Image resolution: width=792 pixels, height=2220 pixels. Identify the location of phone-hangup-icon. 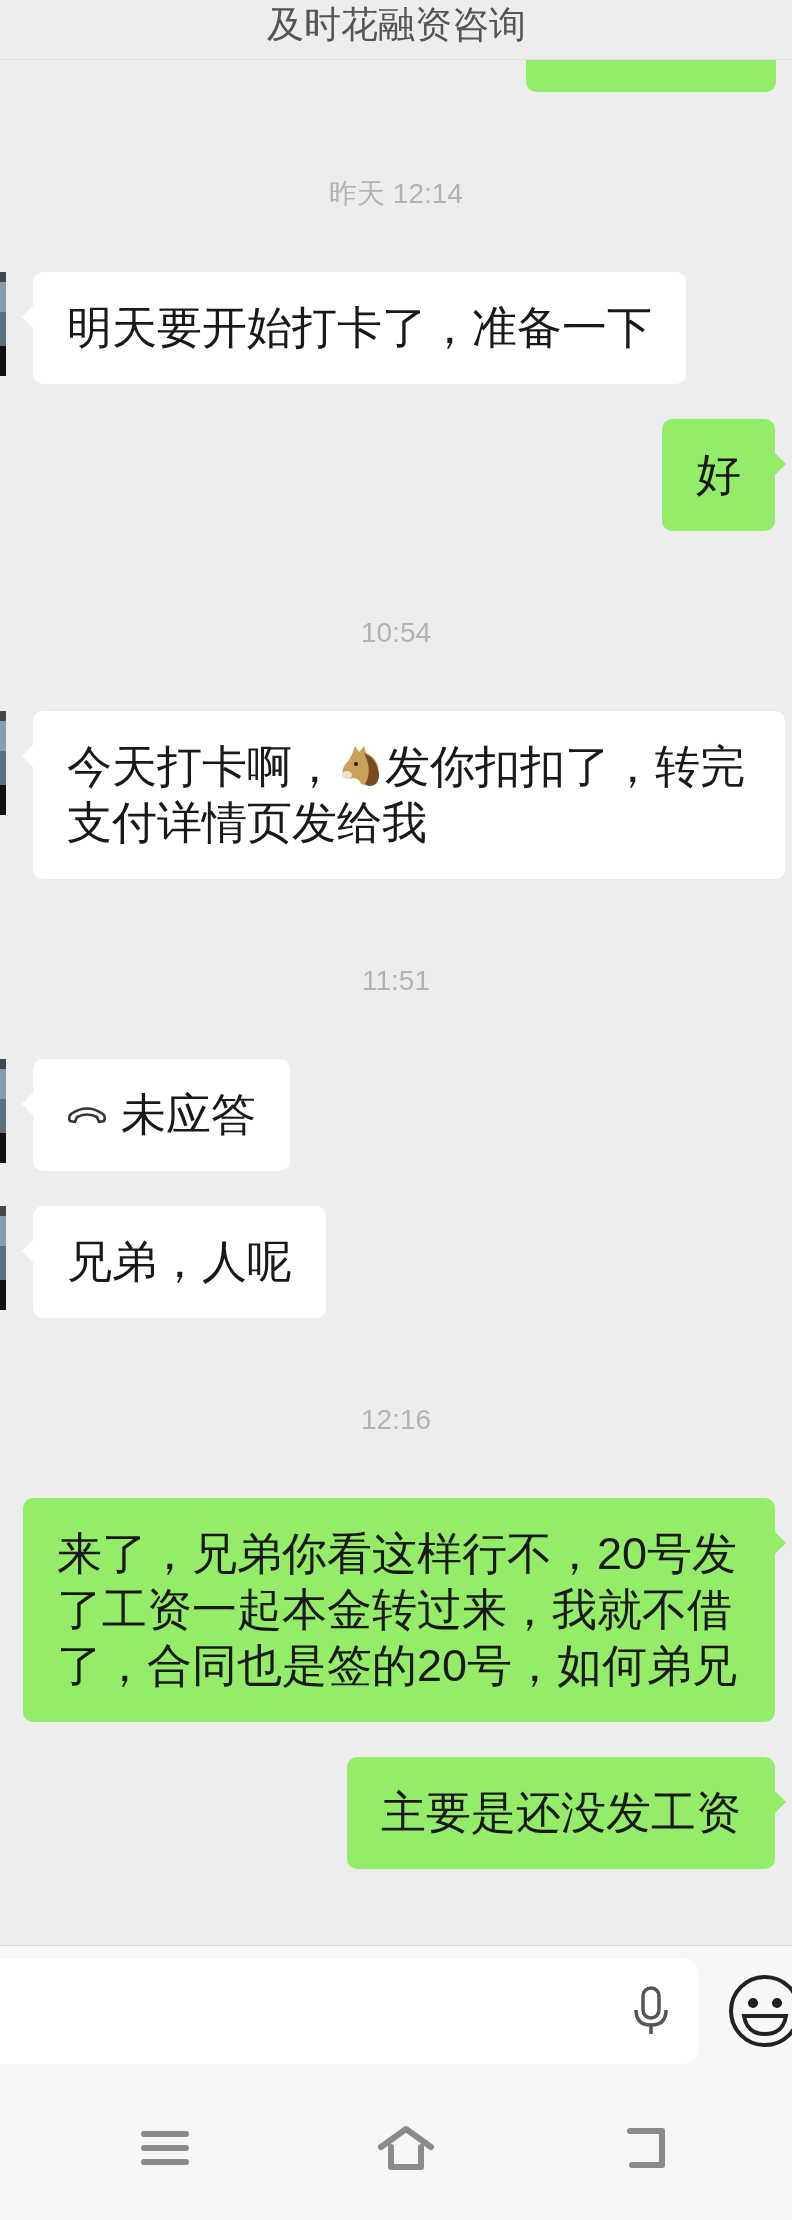
(87, 1115).